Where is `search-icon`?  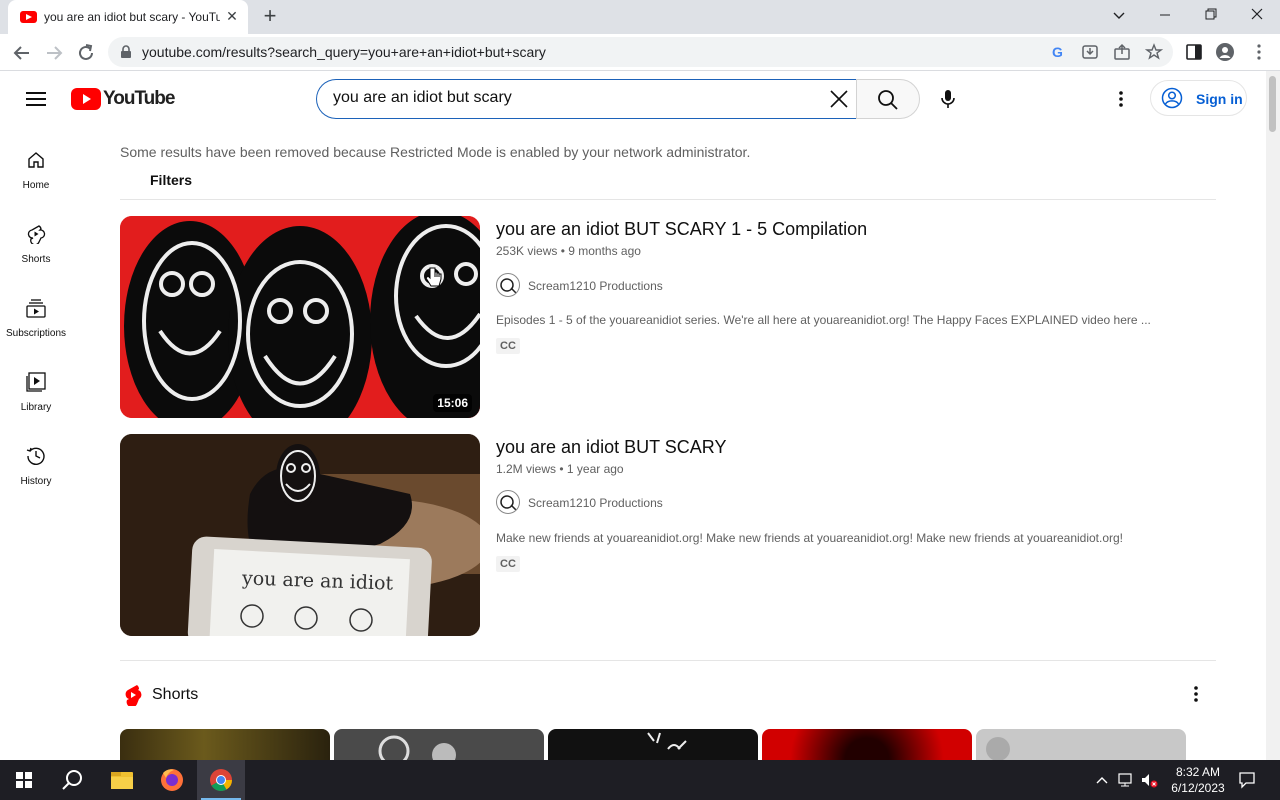 search-icon is located at coordinates (888, 100).